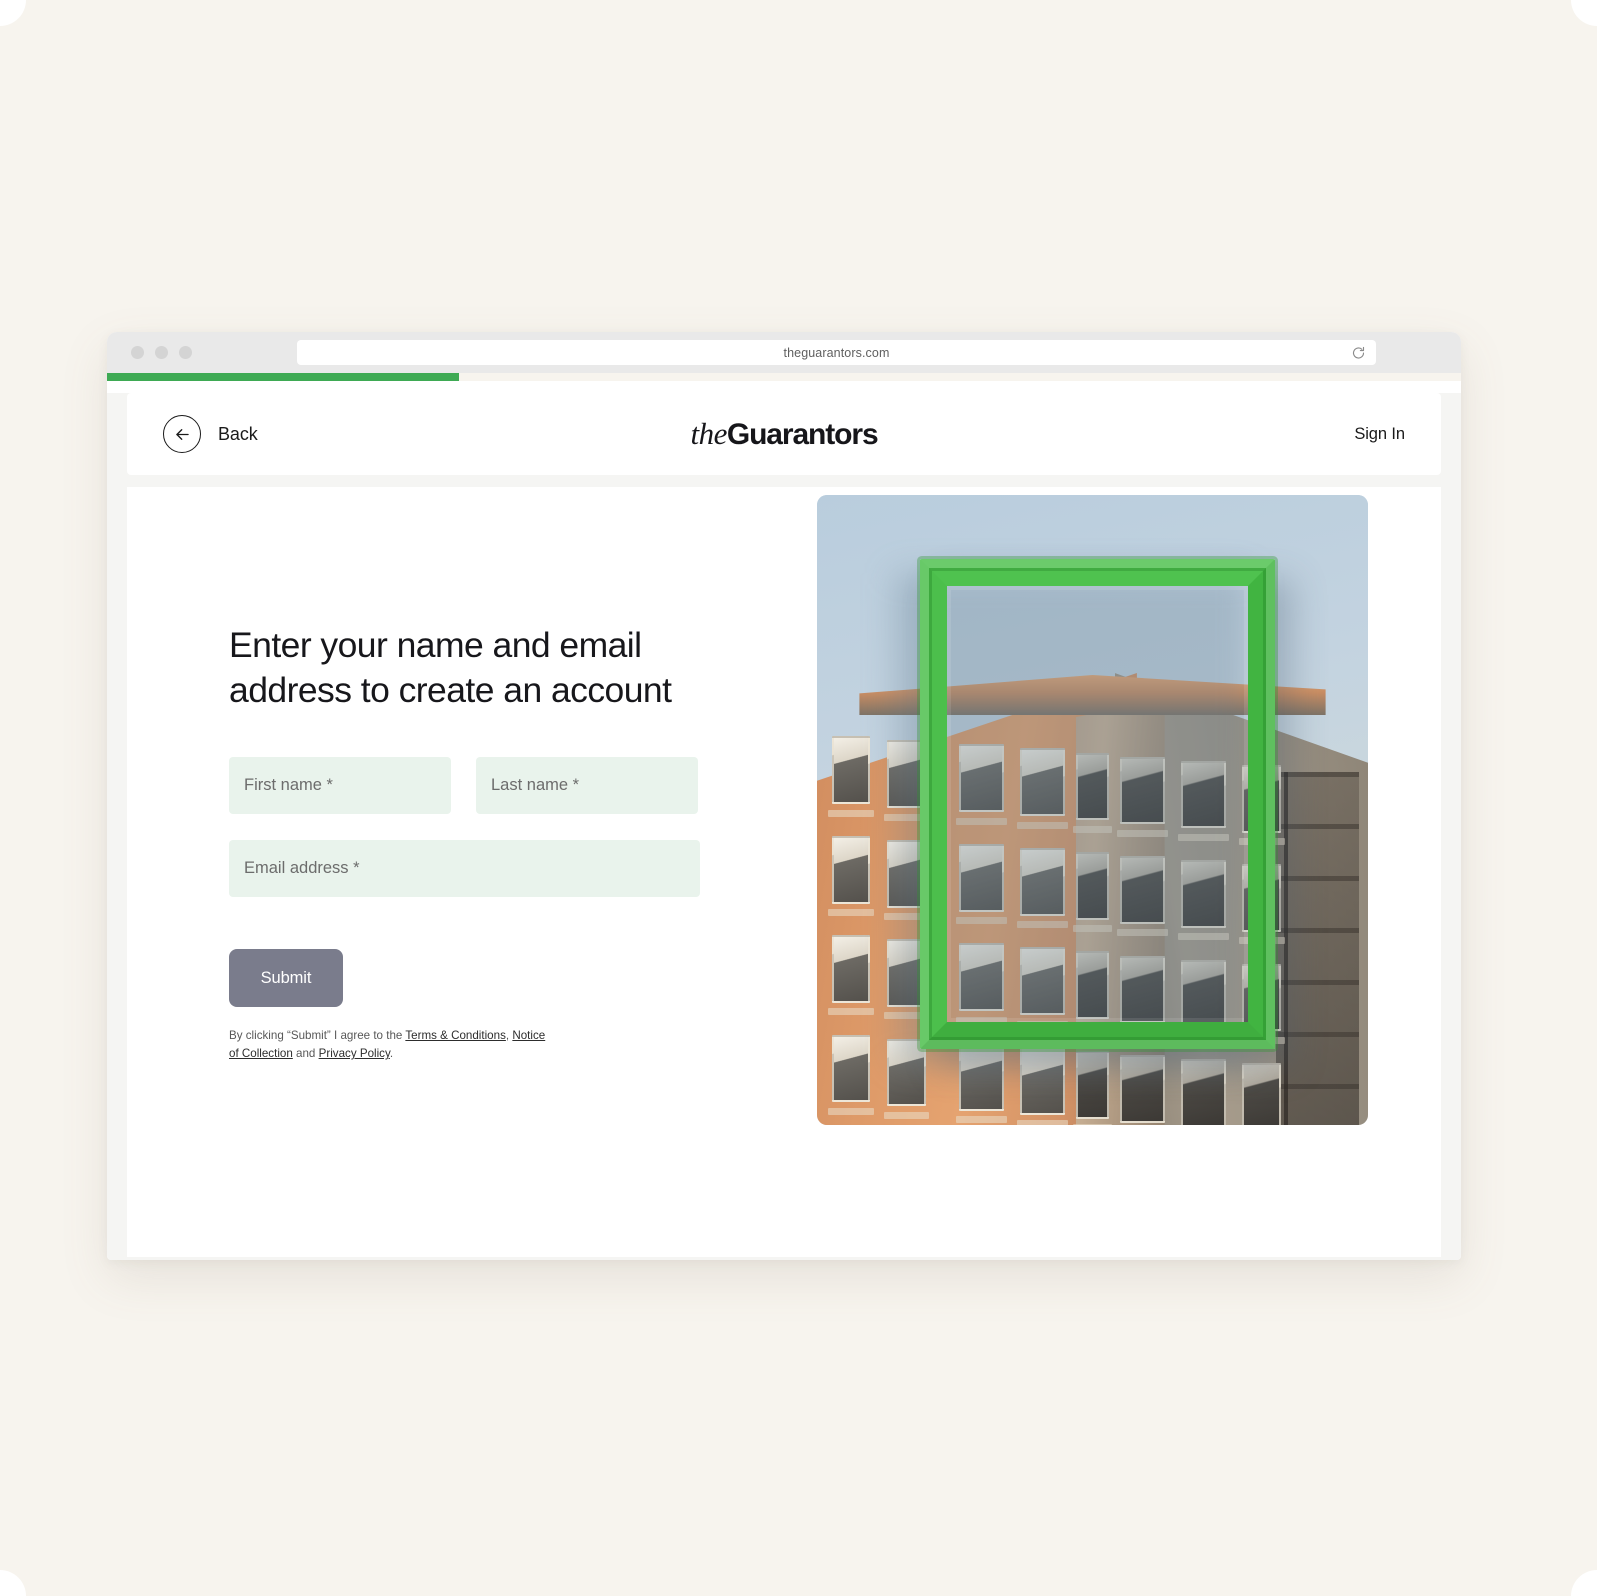  What do you see at coordinates (1584, 1583) in the screenshot?
I see `corner-mask-bottom-right` at bounding box center [1584, 1583].